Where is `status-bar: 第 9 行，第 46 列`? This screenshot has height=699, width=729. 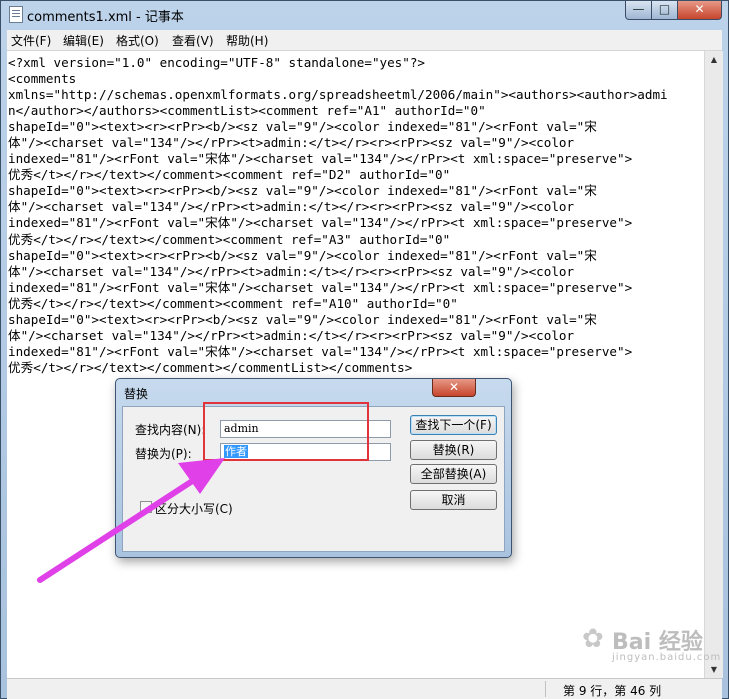 status-bar: 第 9 行，第 46 列 is located at coordinates (364, 688).